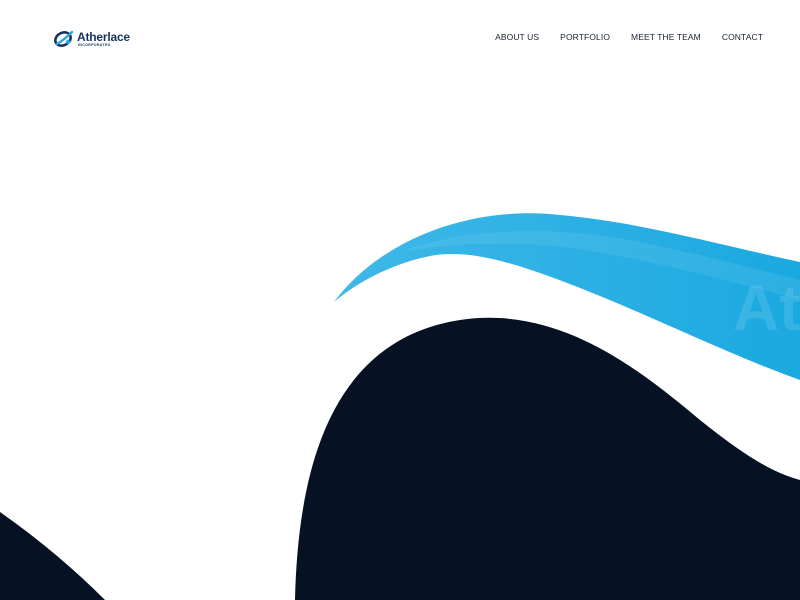  Describe the element at coordinates (52, 556) in the screenshot. I see `navy-wave-left` at that location.